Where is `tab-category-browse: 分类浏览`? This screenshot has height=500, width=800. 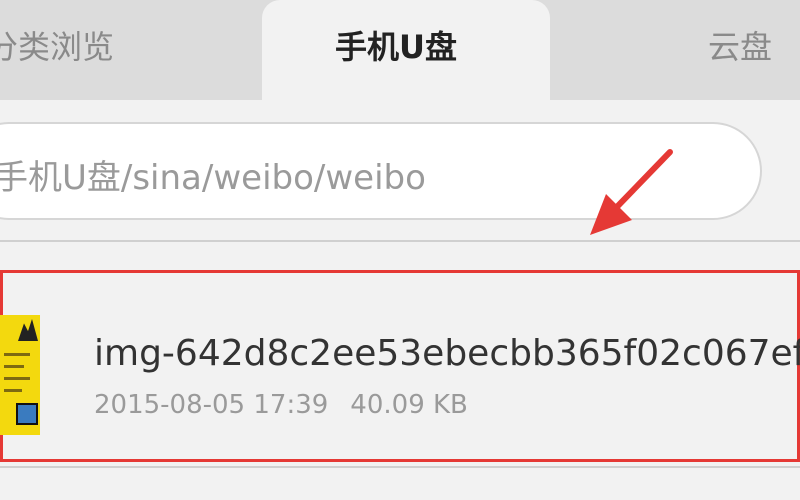
tab-category-browse: 分类浏览 is located at coordinates (57, 45).